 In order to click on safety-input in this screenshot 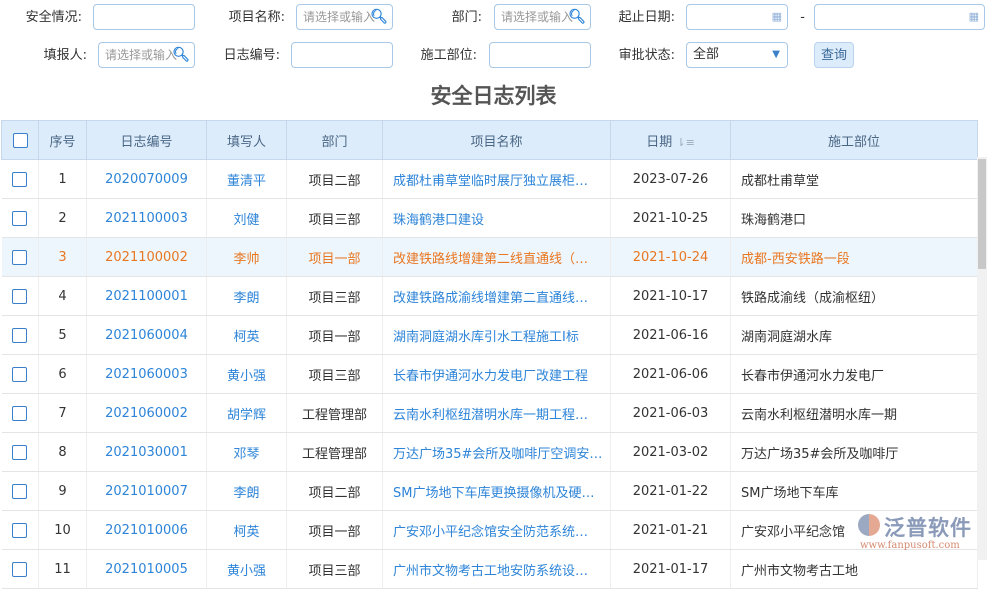, I will do `click(144, 17)`.